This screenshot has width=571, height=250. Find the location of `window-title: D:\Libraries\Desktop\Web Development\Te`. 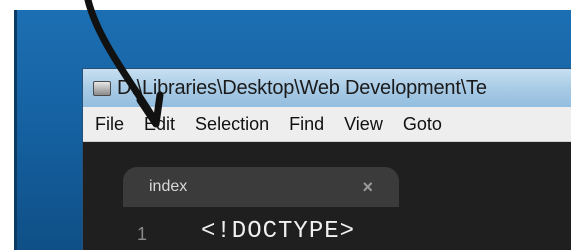

window-title: D:\Libraries\Desktop\Web Development\Te is located at coordinates (302, 87).